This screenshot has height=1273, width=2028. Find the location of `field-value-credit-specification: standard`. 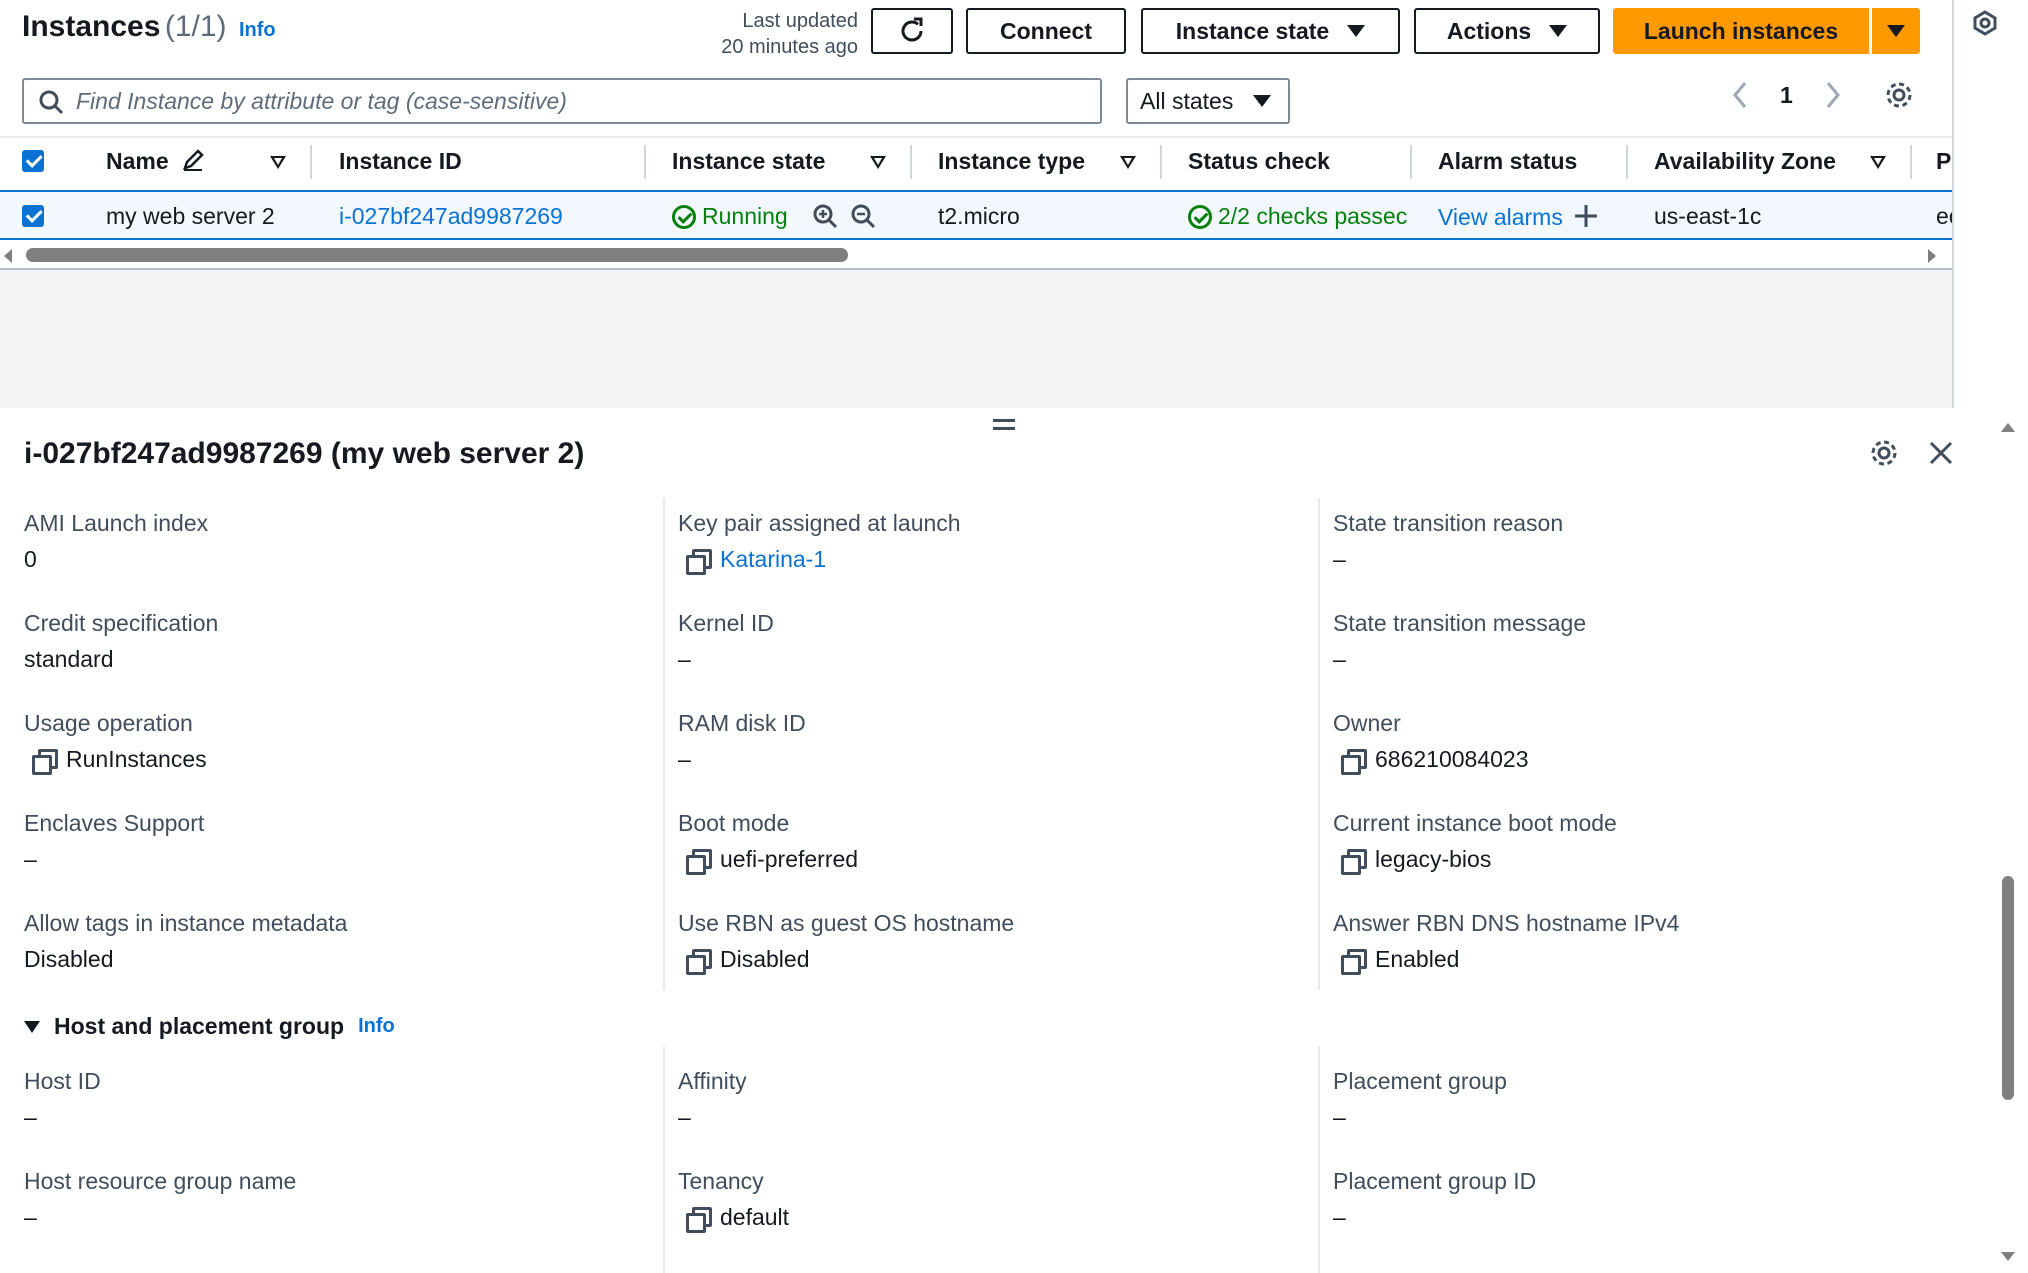

field-value-credit-specification: standard is located at coordinates (69, 659).